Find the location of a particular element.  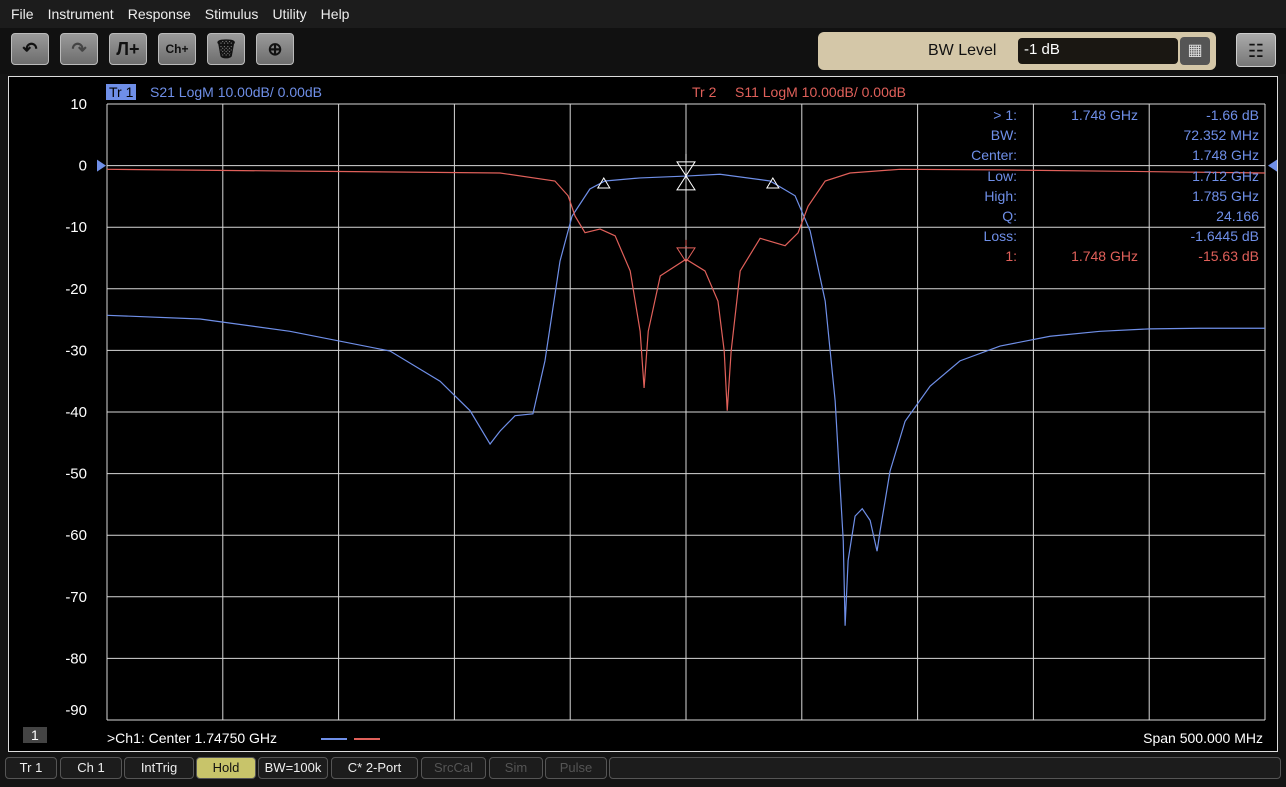

y-tick-label: -10 is located at coordinates (76, 227).